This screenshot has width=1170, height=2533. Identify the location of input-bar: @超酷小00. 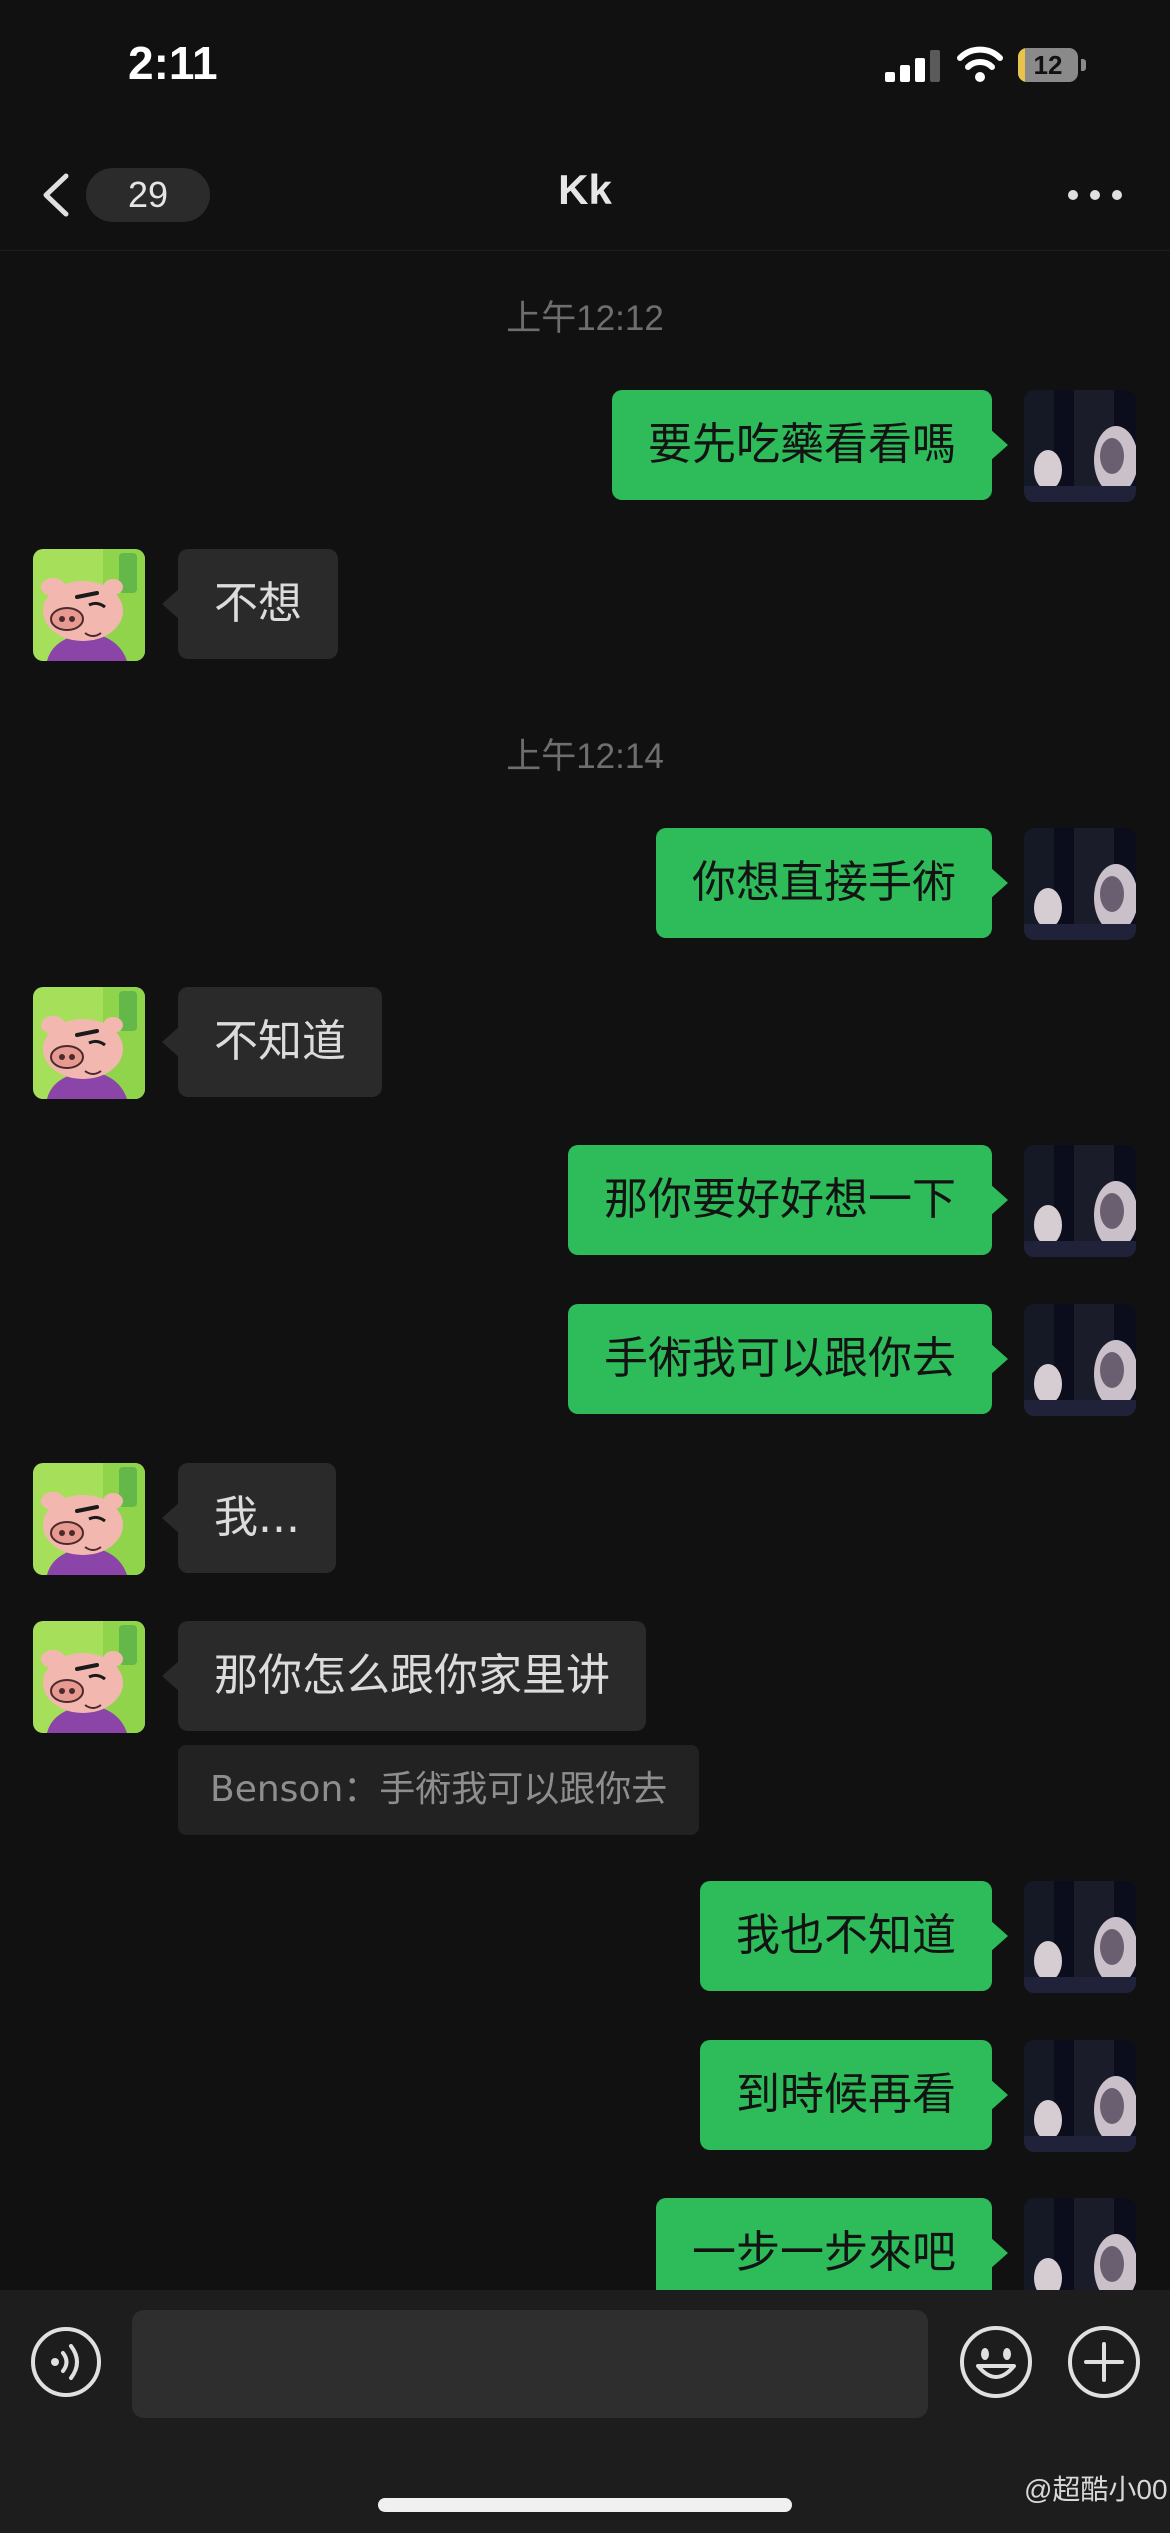
(585, 2411).